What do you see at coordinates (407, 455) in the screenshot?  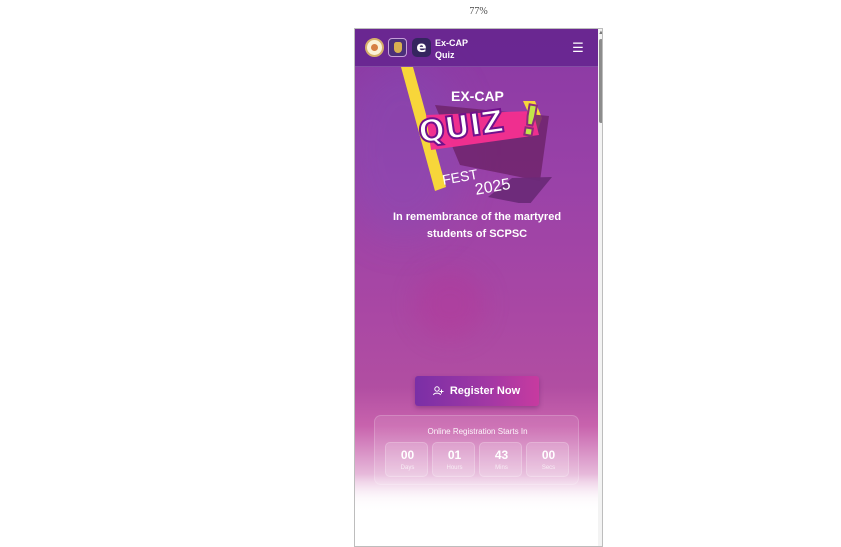 I see `countdown-days-value: 00` at bounding box center [407, 455].